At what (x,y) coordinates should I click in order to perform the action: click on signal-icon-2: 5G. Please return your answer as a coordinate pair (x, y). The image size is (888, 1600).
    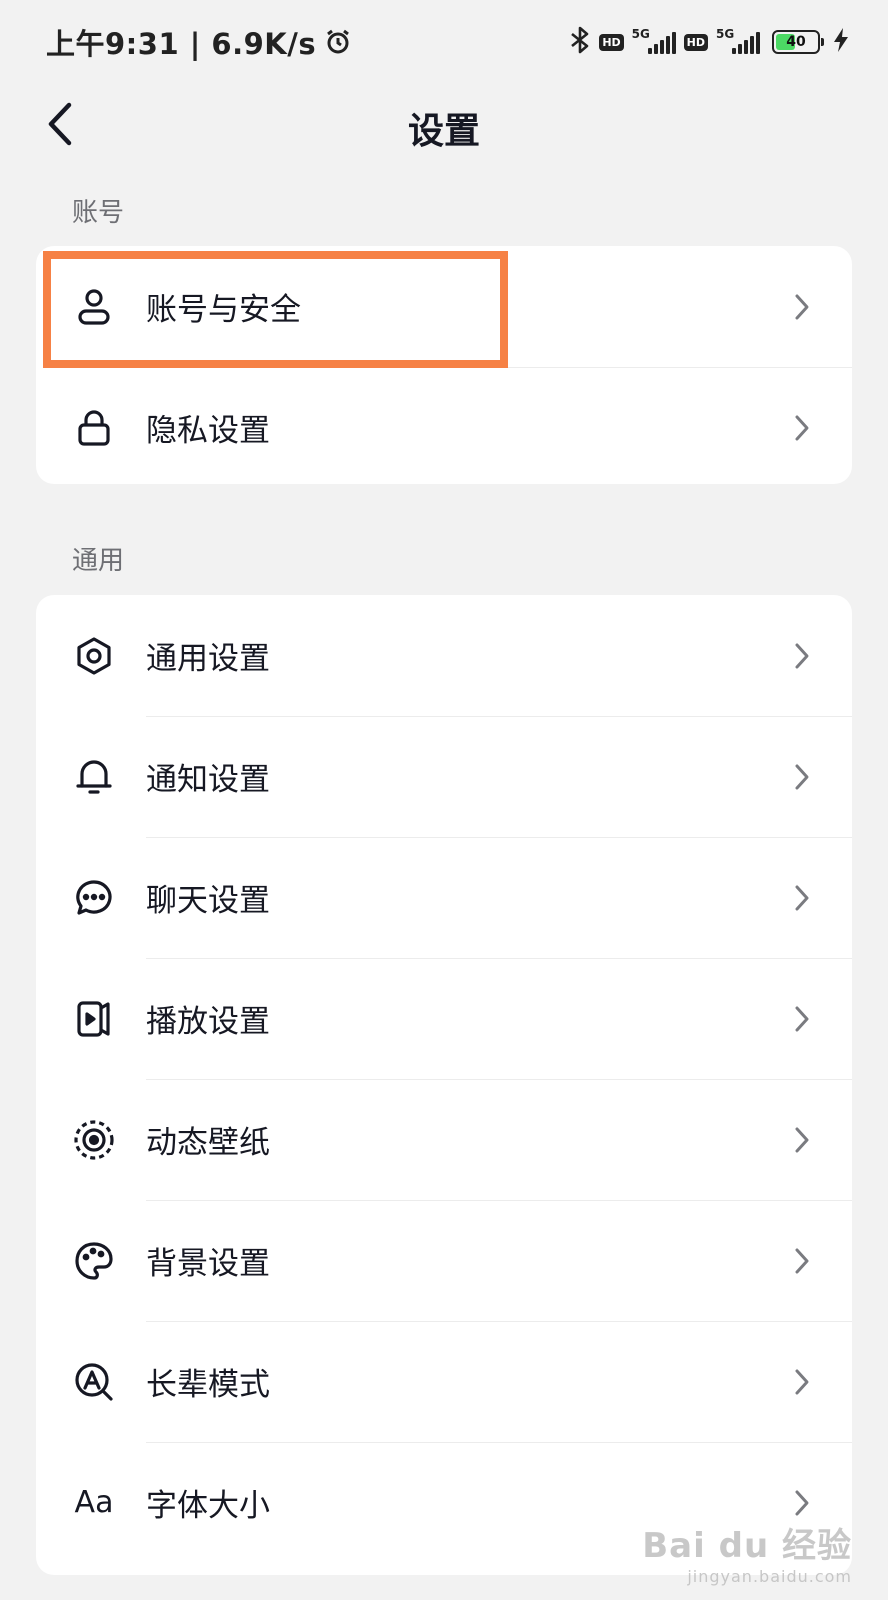
    Looking at the image, I should click on (738, 42).